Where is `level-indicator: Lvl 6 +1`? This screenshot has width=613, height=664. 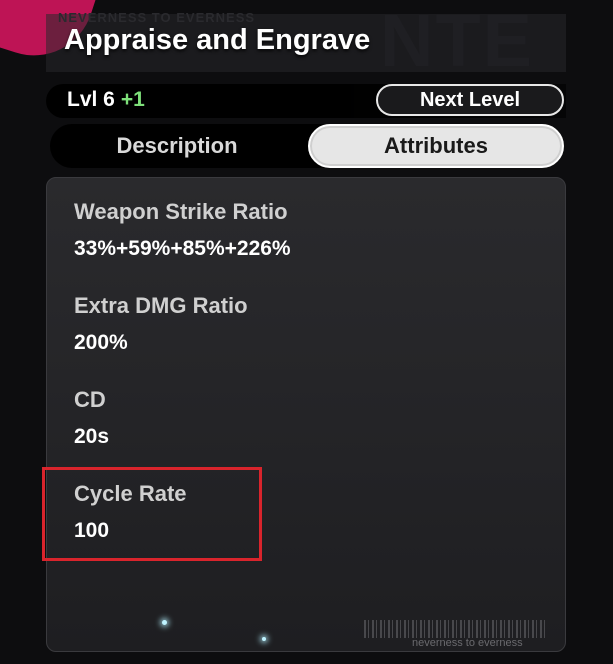 level-indicator: Lvl 6 +1 is located at coordinates (106, 100).